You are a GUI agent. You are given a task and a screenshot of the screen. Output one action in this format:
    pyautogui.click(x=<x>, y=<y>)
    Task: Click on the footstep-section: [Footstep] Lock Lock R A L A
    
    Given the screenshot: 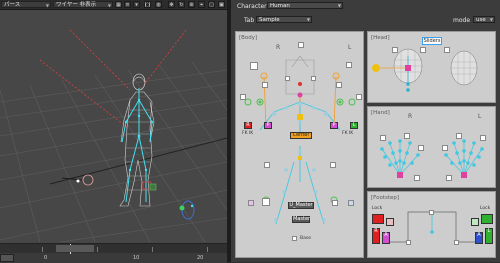 What is the action you would take?
    pyautogui.click(x=431, y=224)
    